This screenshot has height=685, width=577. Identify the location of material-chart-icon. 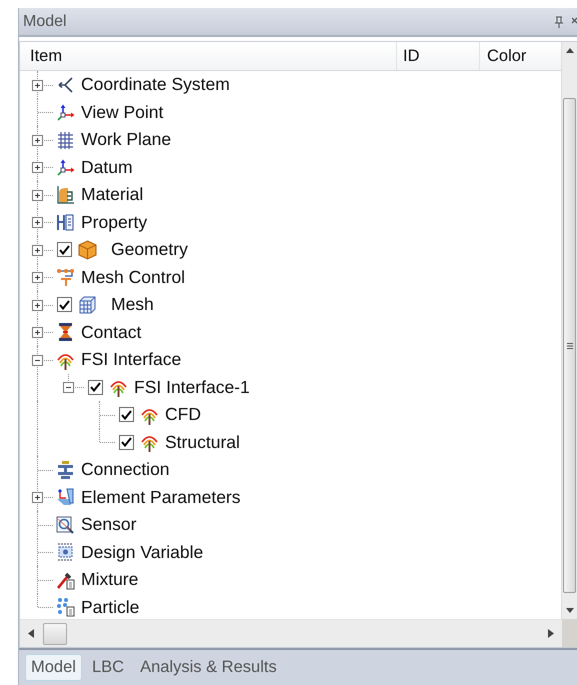
(65, 194).